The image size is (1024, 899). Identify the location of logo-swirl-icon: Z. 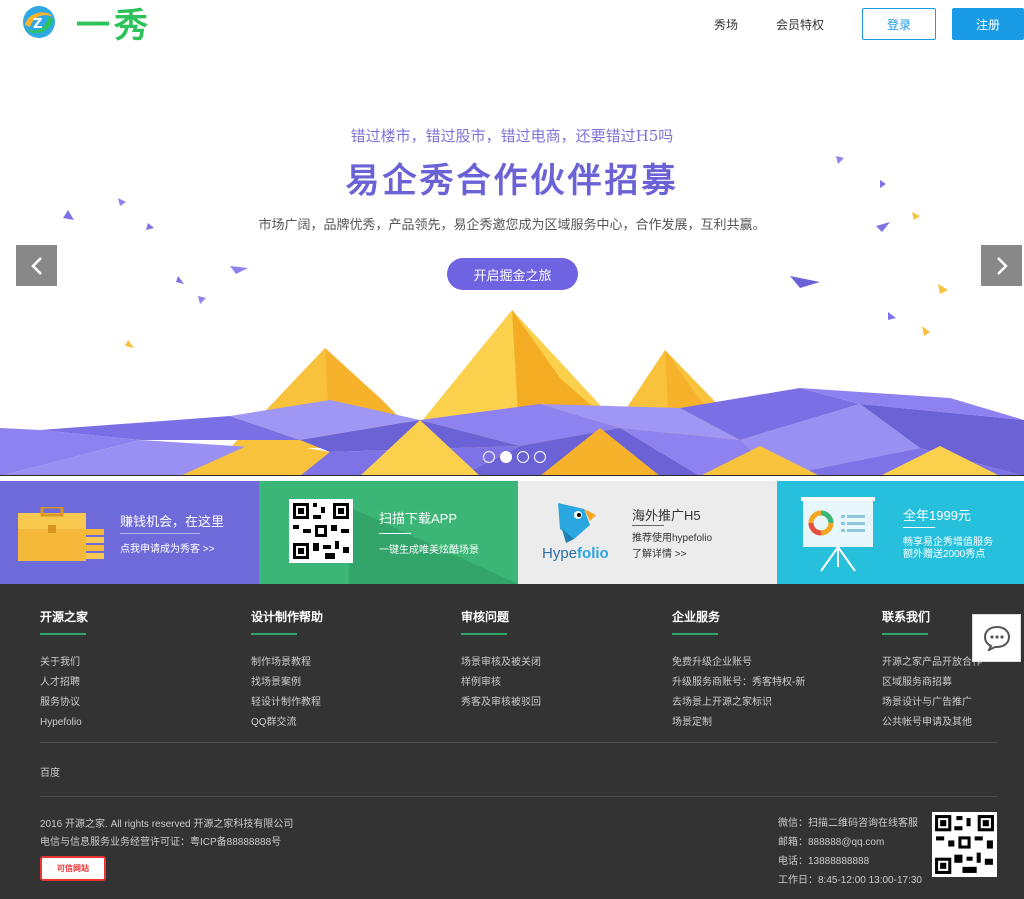
(39, 22).